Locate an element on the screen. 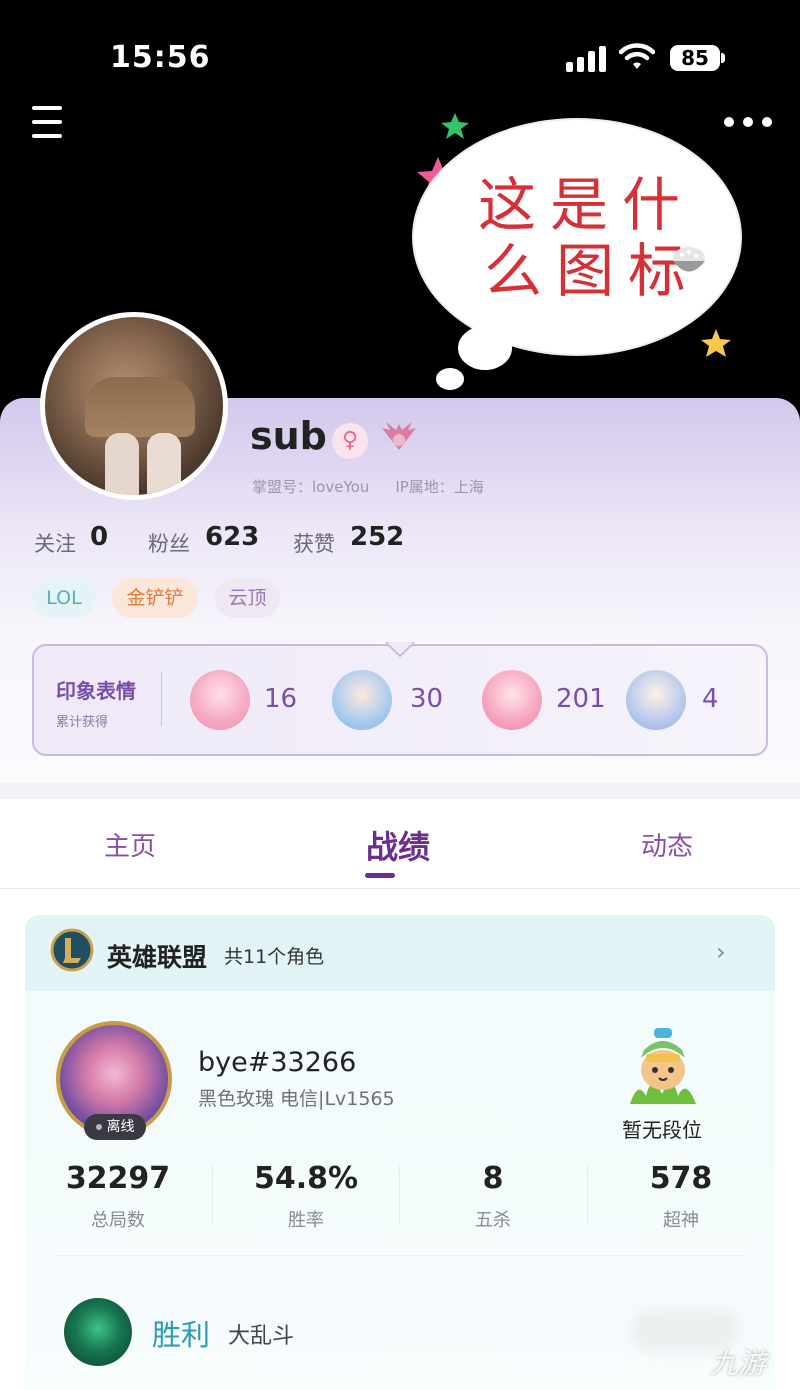 The image size is (800, 1390). game-role-count: 共11个角色 is located at coordinates (274, 957).